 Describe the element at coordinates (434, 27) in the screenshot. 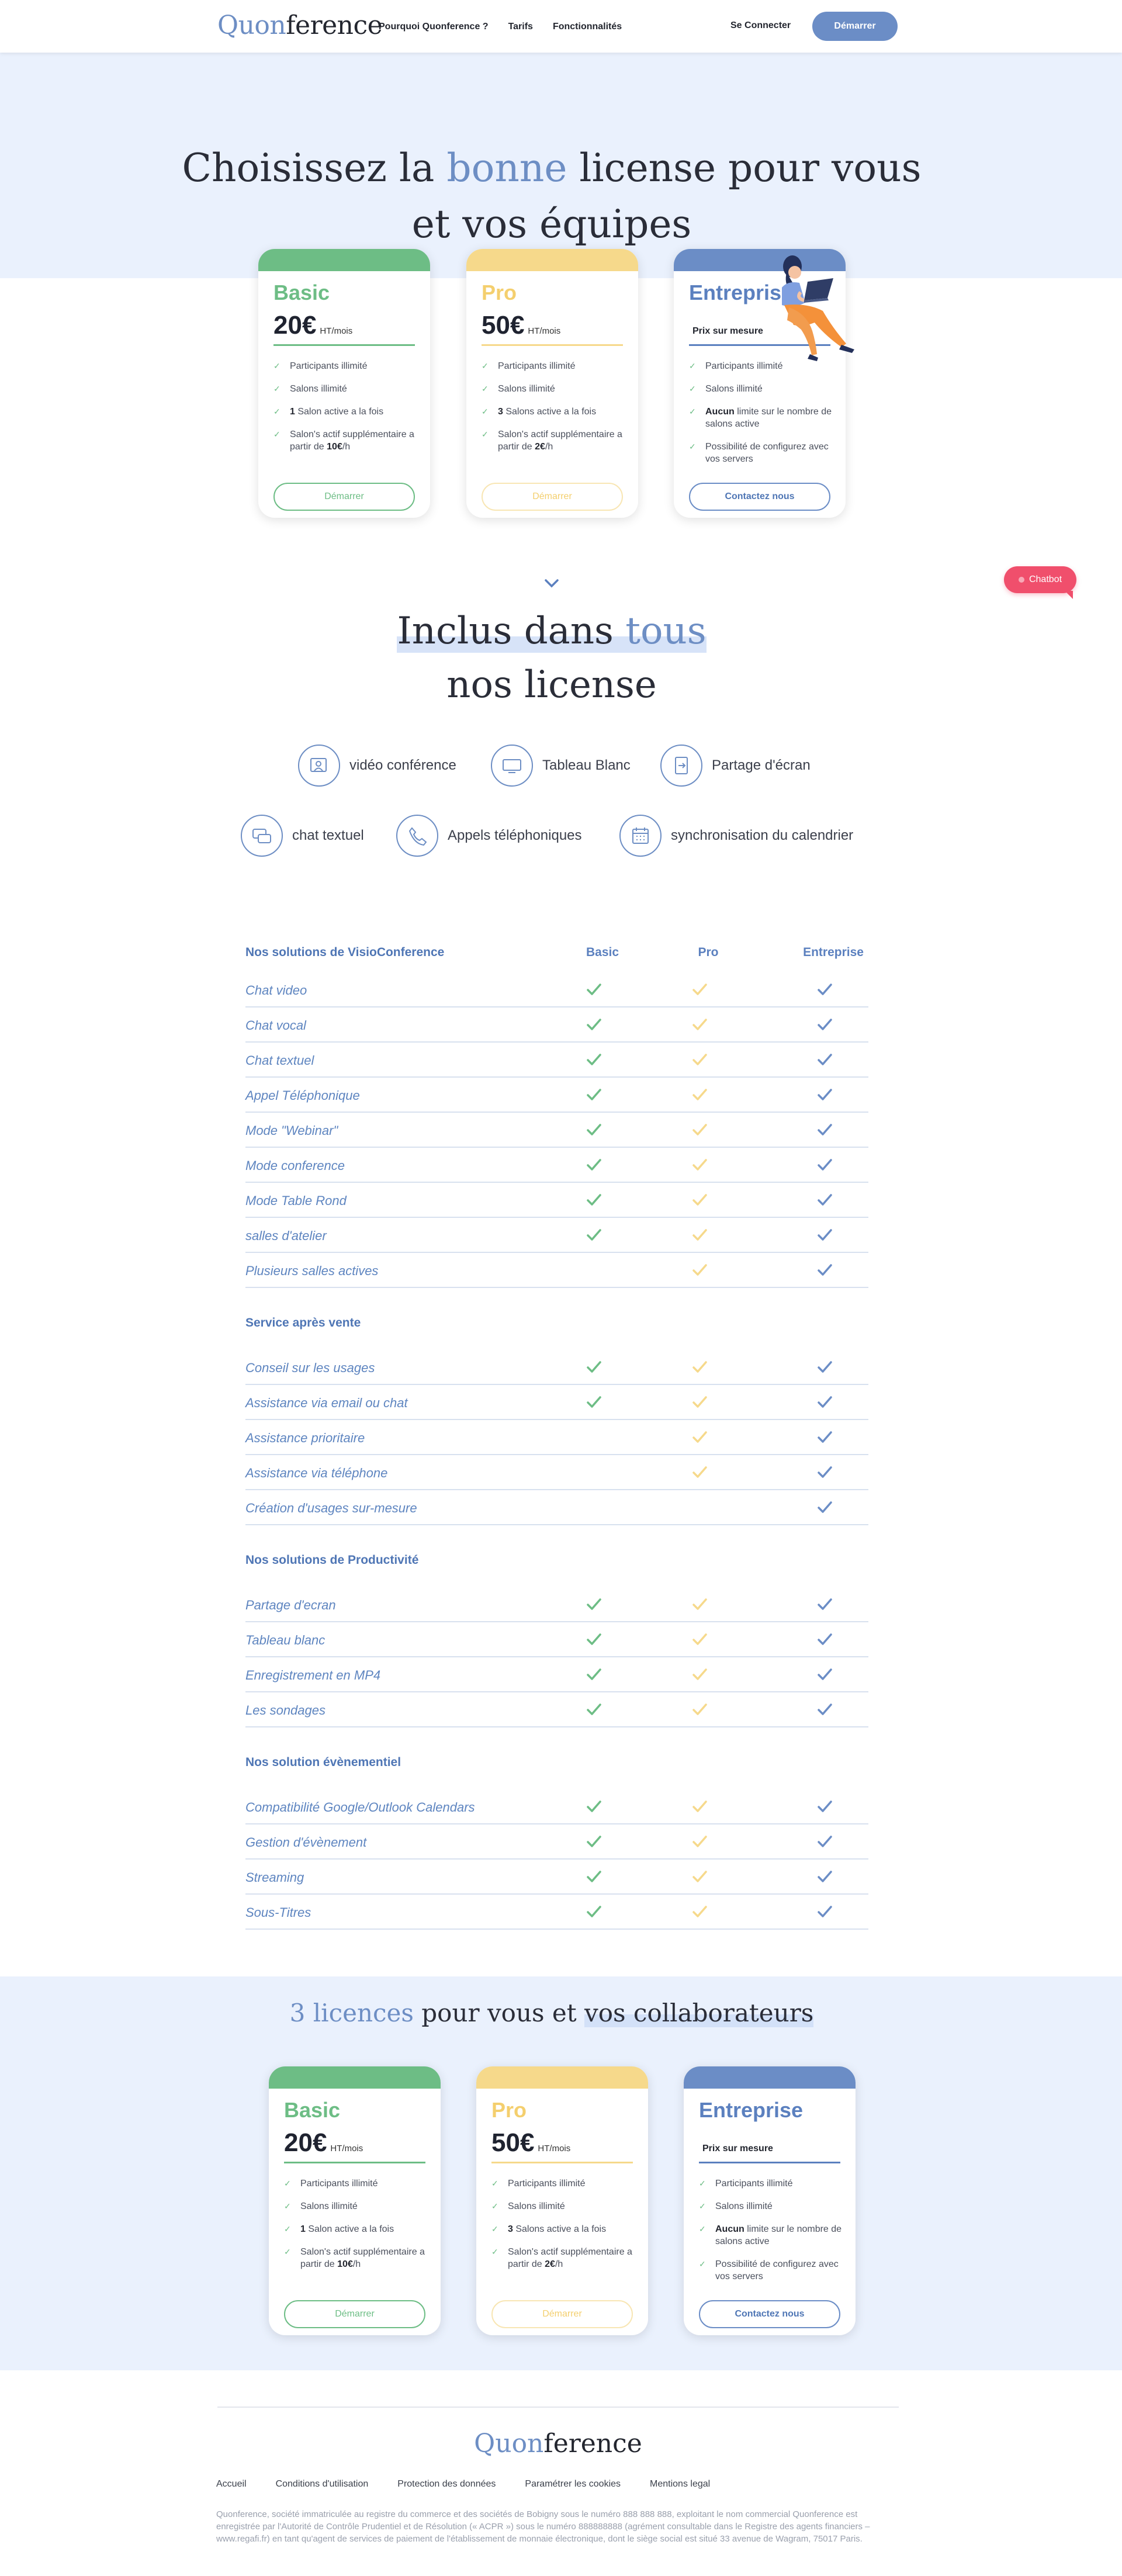

I see `nav-link-why: Pourquoi Quonference ?` at that location.